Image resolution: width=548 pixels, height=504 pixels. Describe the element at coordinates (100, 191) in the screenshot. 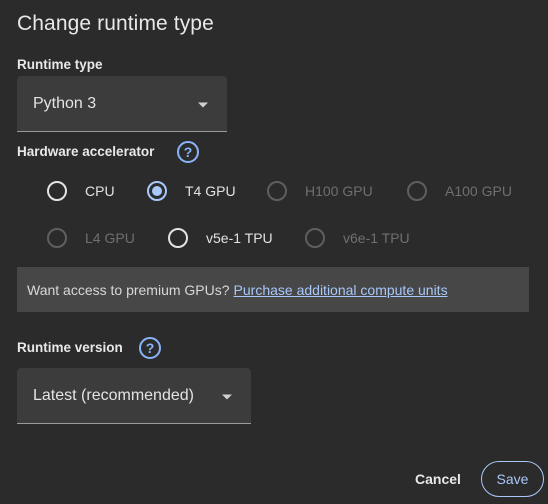

I see `radio-label: CPU` at that location.